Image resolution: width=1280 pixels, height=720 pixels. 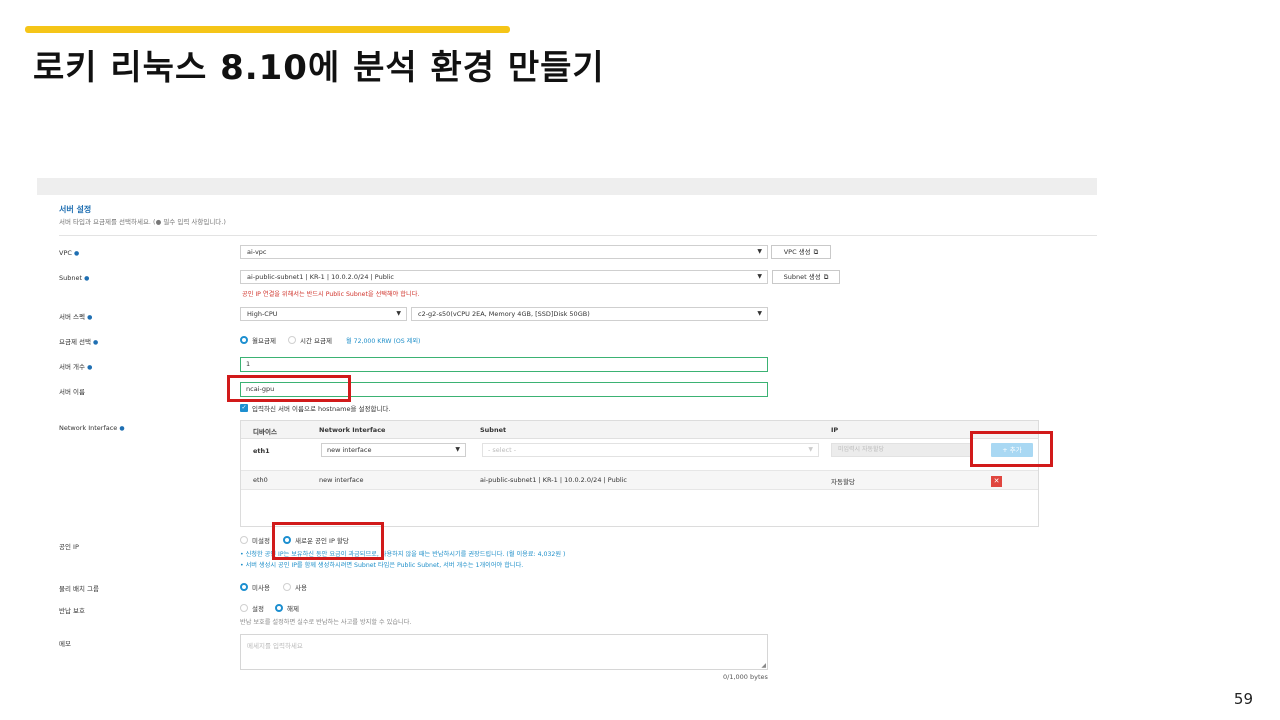 I want to click on vpc-label: VPC ●, so click(x=69, y=253).